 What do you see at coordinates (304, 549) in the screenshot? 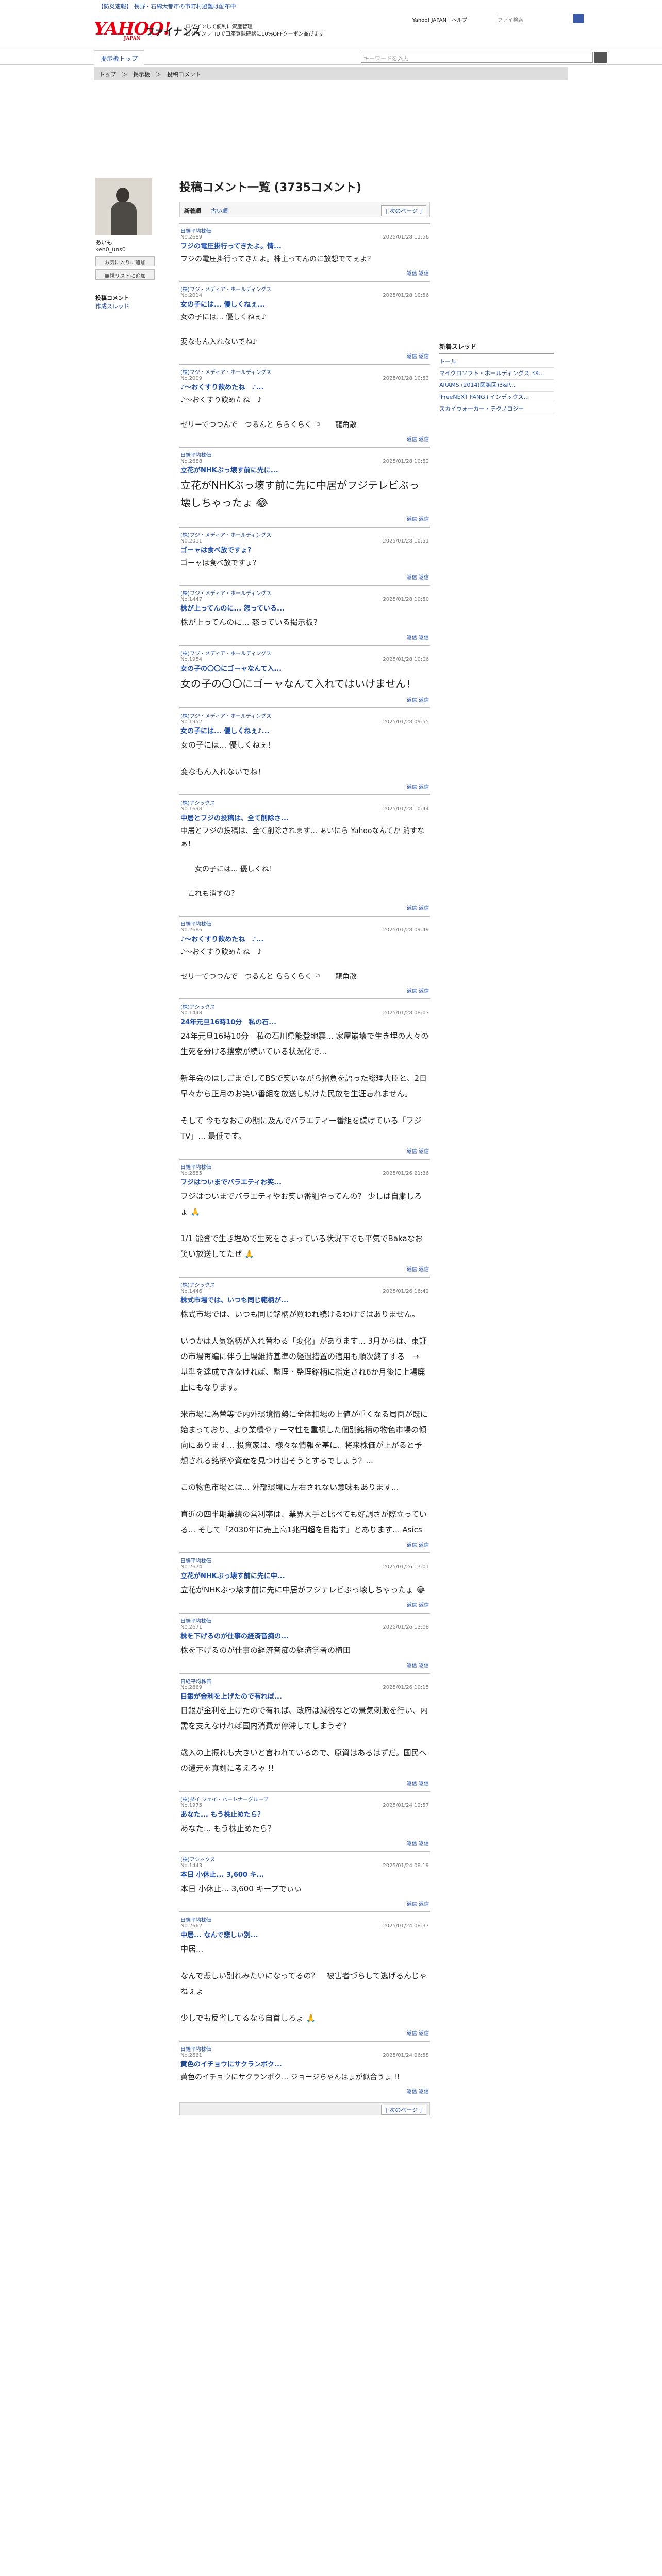
I see `comment-subject: ゴーャは食べ放ですょ？` at bounding box center [304, 549].